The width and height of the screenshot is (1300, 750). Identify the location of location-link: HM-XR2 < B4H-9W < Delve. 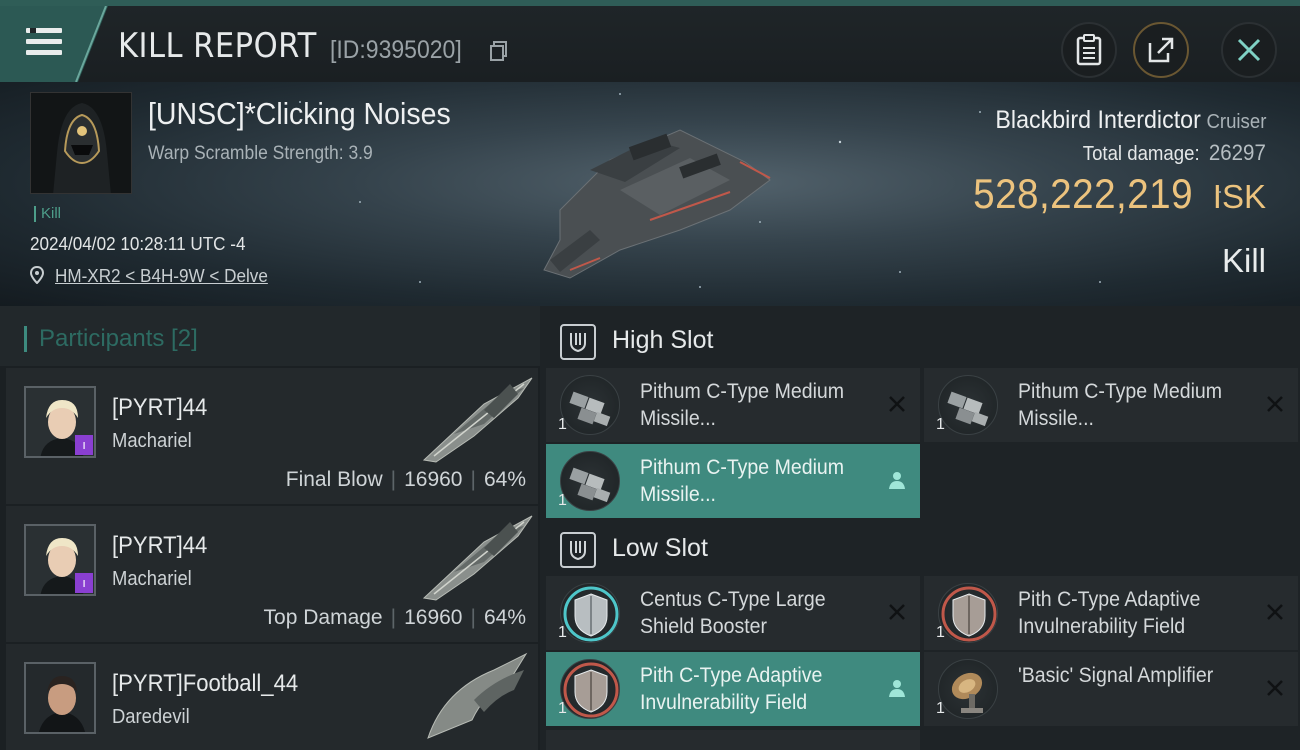
(161, 276).